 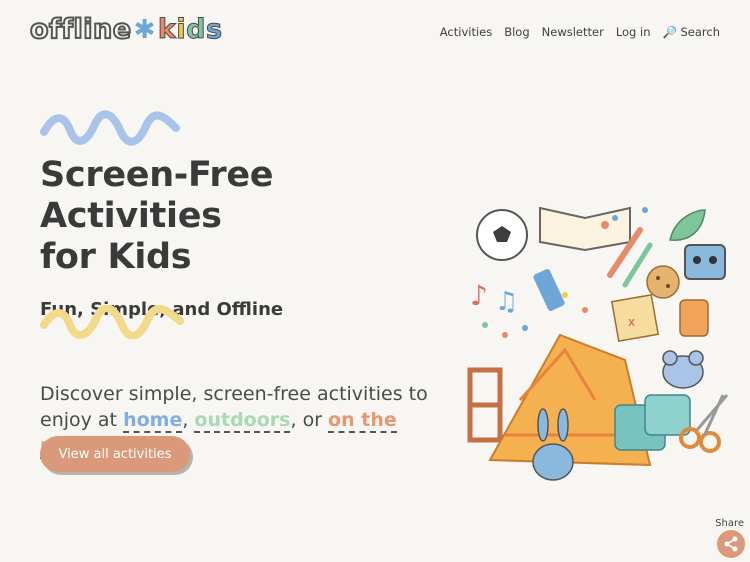 I want to click on star-icon: ✱, so click(x=144, y=29).